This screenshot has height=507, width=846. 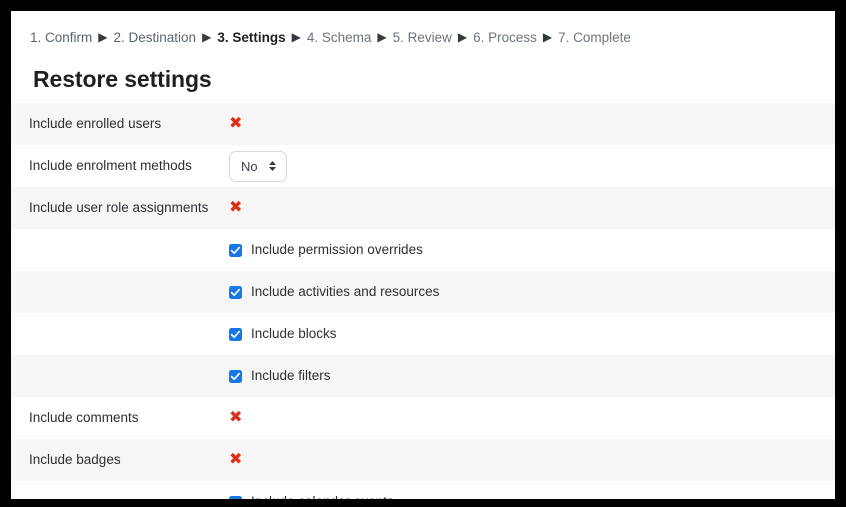 What do you see at coordinates (423, 490) in the screenshot?
I see `setting-row: Include calendar events` at bounding box center [423, 490].